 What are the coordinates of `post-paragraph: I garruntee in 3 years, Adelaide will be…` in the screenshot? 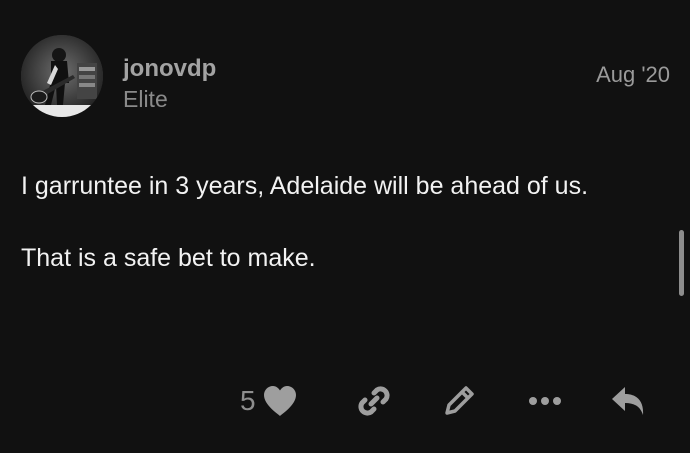 It's located at (305, 186).